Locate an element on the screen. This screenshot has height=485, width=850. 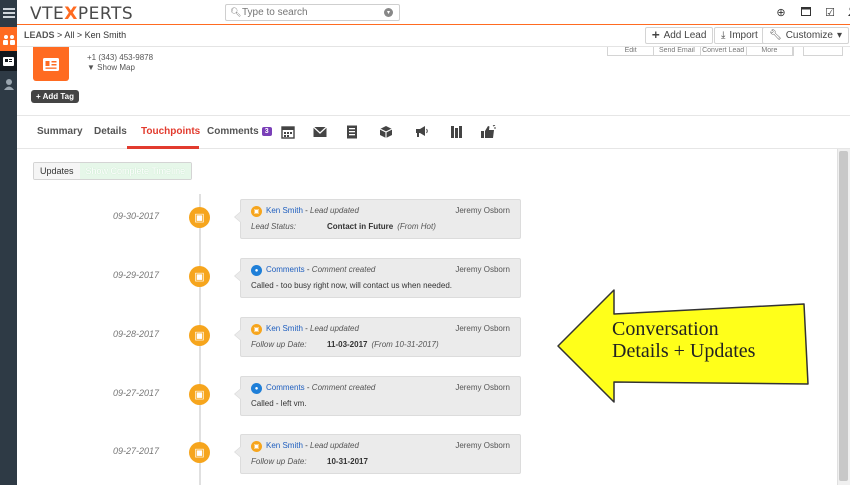
contact-card-icon is located at coordinates (8, 61).